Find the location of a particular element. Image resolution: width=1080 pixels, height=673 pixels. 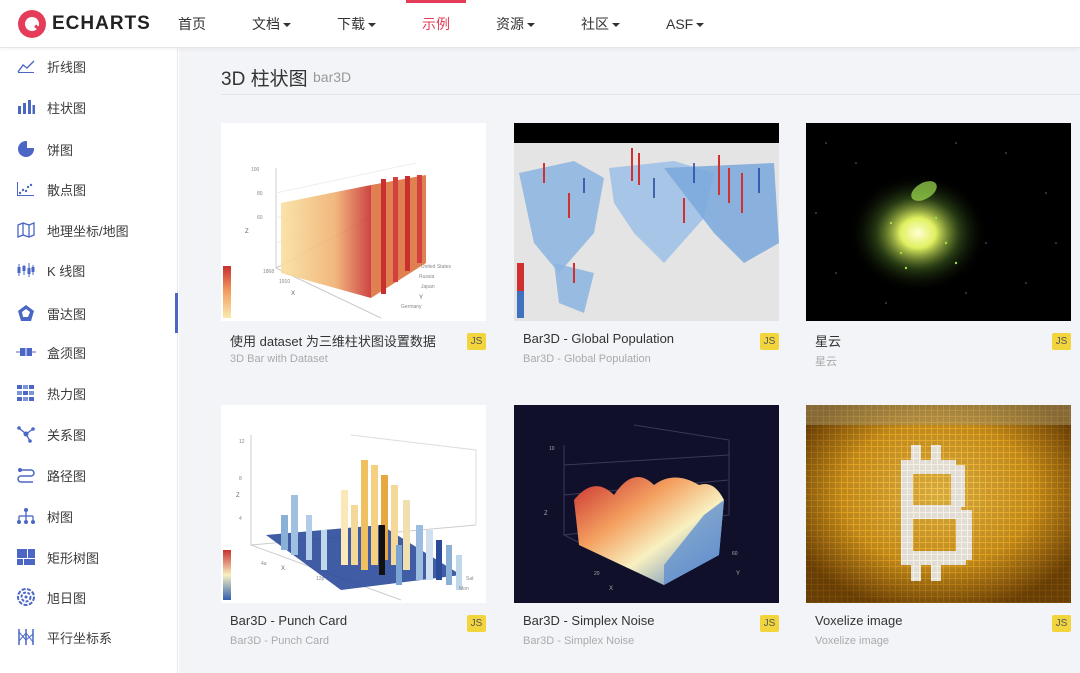

sidebar-item-radar: 雷达图 is located at coordinates (89, 313).